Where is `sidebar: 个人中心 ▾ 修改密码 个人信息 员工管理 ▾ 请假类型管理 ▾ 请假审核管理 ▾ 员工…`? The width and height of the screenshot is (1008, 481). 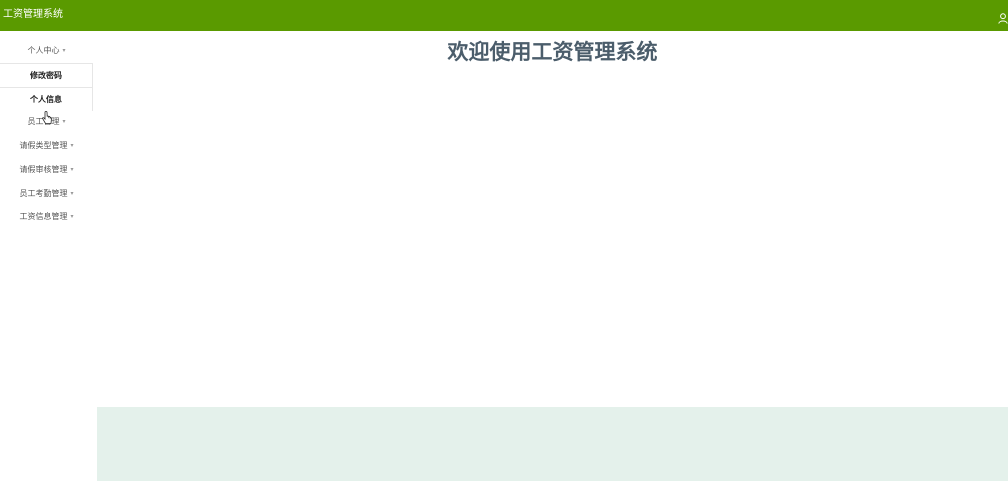 sidebar: 个人中心 ▾ 修改密码 个人信息 员工管理 ▾ 请假类型管理 ▾ 请假审核管理 ▾ 员工… is located at coordinates (48, 256).